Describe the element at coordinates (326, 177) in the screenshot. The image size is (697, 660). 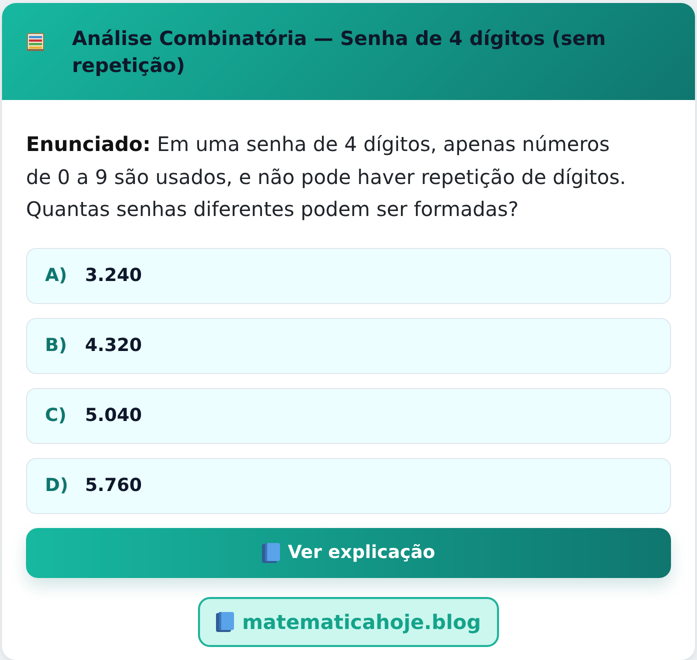
I see `question-text: Enunciado: Em uma senha de 4 dígitos, apenas números de 0 a 9 são usados, e não pode haver repetição de dígitos. Quantas senhas diferentes podem ser formadas?` at that location.